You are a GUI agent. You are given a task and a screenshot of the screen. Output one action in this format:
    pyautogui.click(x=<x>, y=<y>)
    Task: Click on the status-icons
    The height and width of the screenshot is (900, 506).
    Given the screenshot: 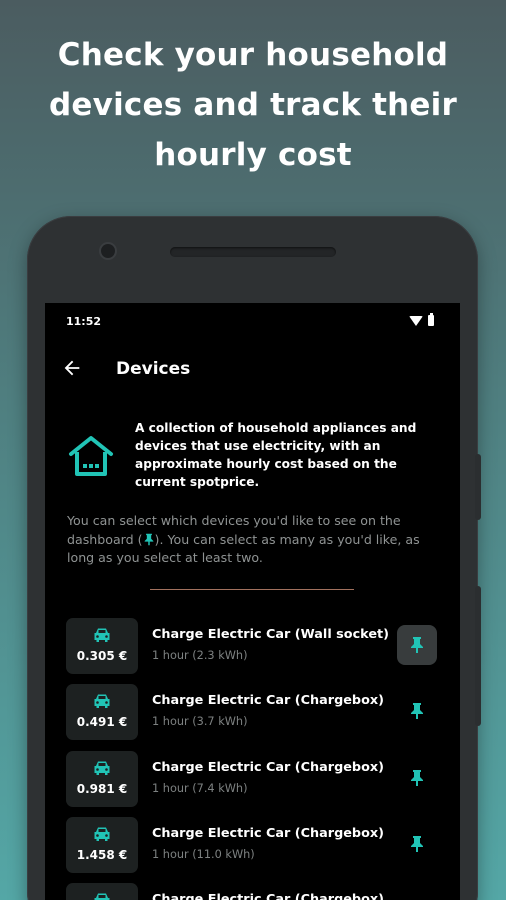 What is the action you would take?
    pyautogui.click(x=421, y=319)
    